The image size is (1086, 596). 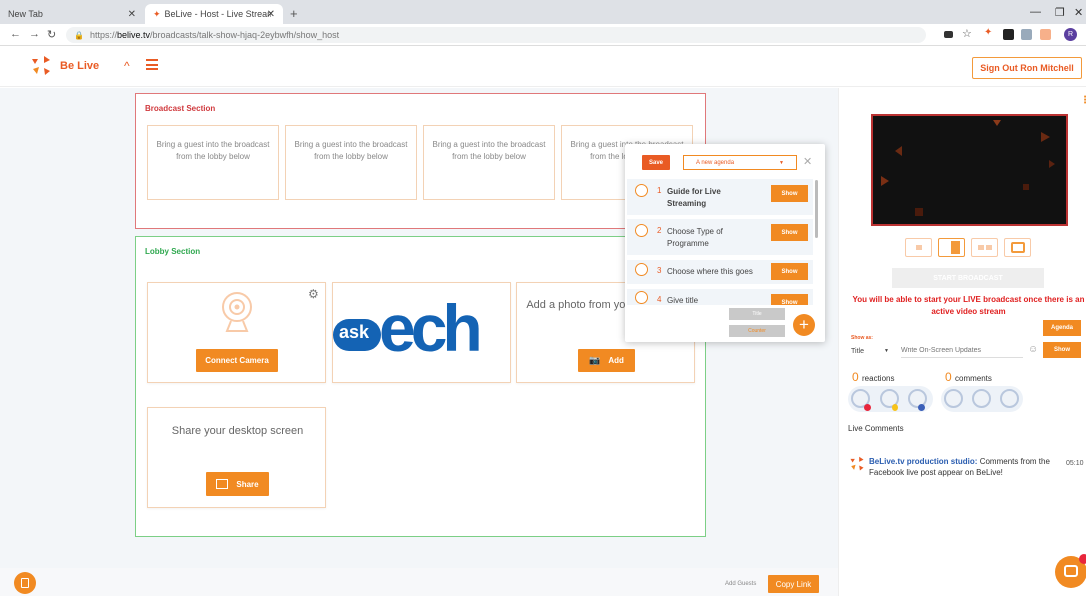 I want to click on agenda-item: 3 Choose where this goes Show, so click(x=720, y=272).